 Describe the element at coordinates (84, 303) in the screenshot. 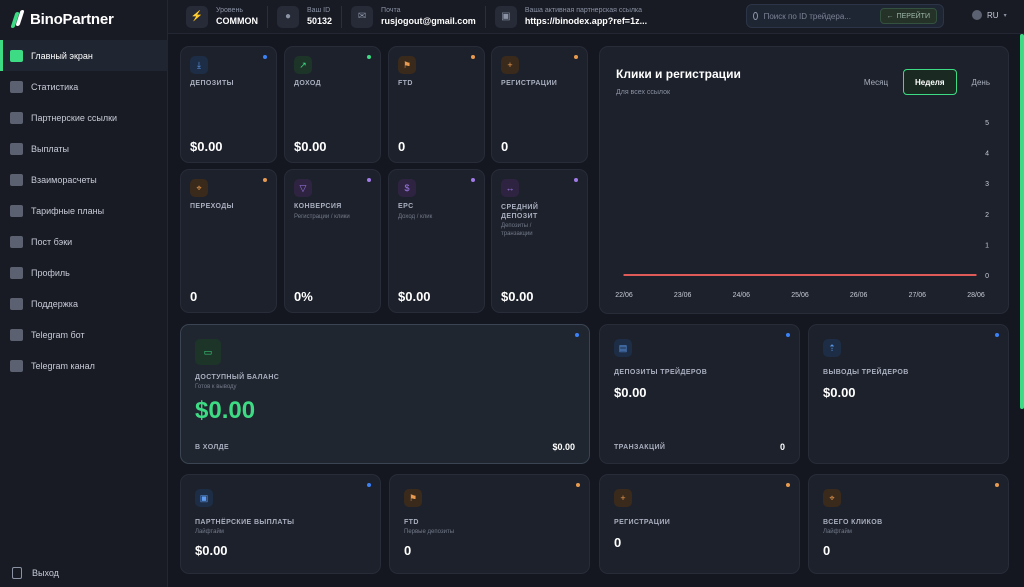

I see `sidebar-item: Поддержка` at that location.